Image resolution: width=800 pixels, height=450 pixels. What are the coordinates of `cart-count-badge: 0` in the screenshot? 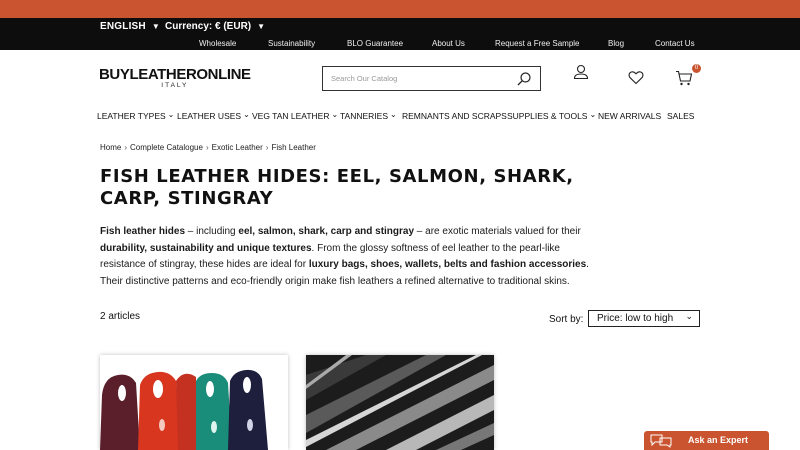 It's located at (696, 68).